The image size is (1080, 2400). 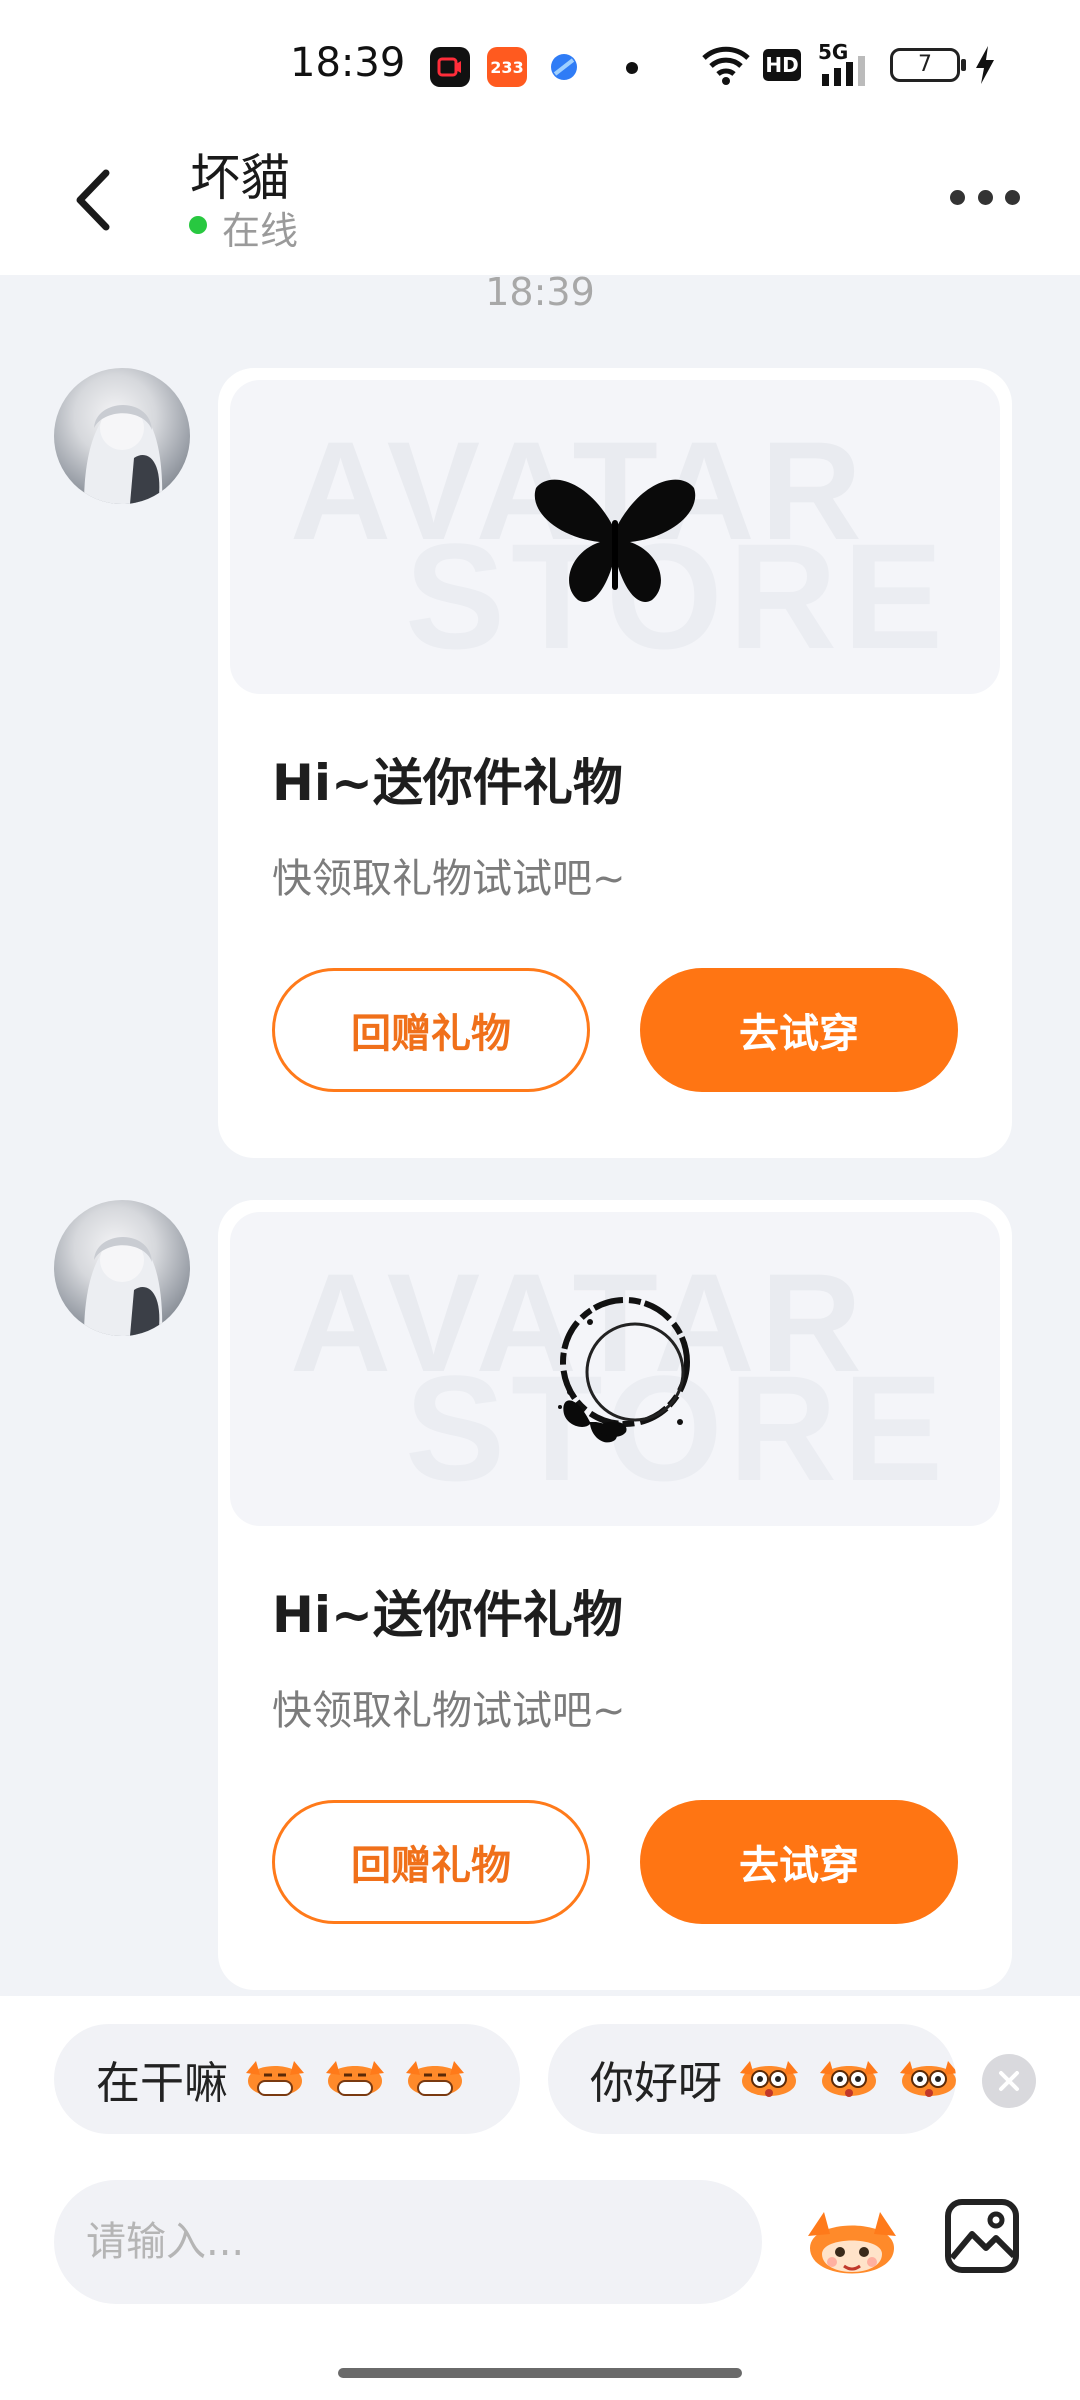 I want to click on quick-reply-chip: 你好呀, so click(x=752, y=2079).